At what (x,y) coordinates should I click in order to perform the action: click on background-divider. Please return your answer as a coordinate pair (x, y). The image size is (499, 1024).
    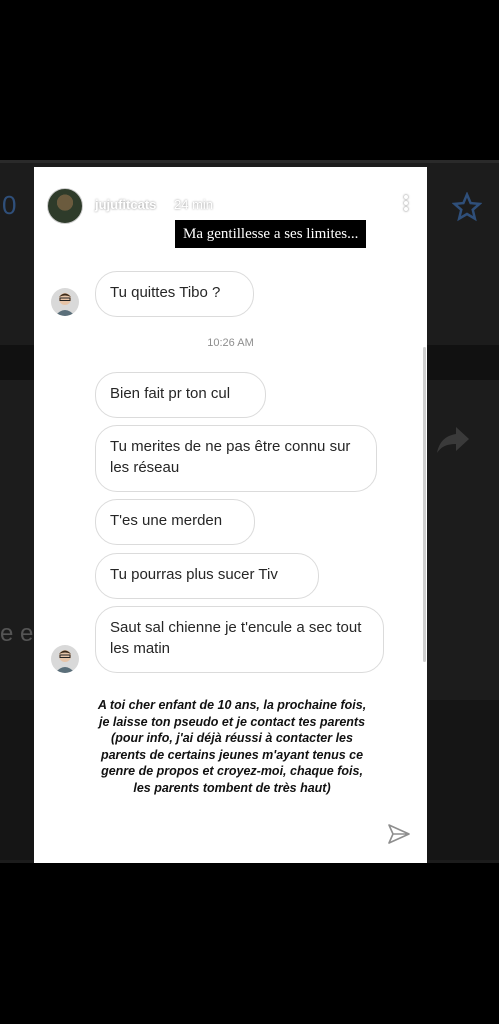
    Looking at the image, I should click on (249, 161).